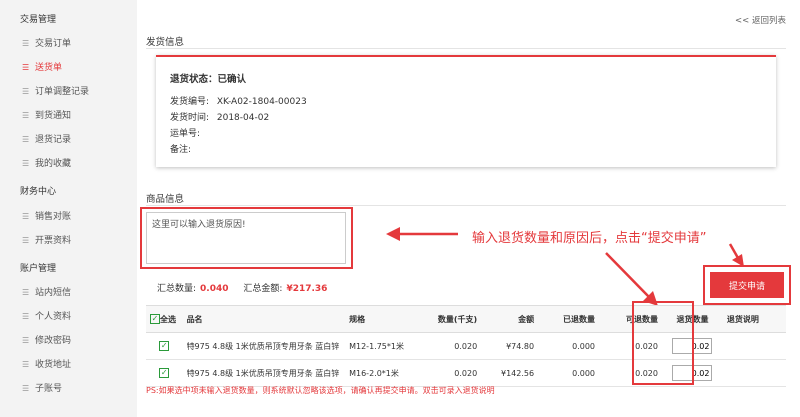  What do you see at coordinates (589, 238) in the screenshot?
I see `instruction-callout: 输入退货数量和原因后，点击“提交申请”` at bounding box center [589, 238].